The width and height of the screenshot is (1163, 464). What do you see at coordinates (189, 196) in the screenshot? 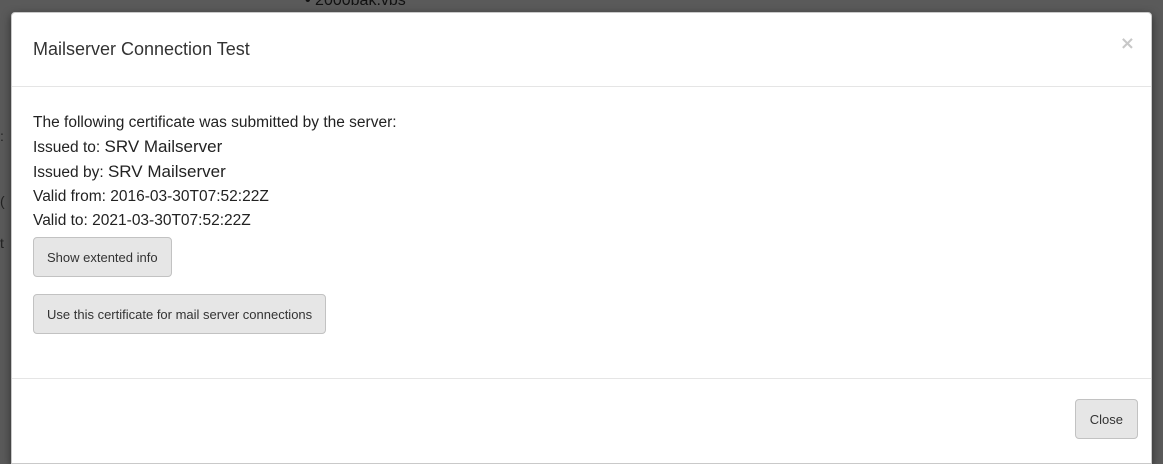
I see `valid-from-value: 2016-03-30T07:52:22Z` at bounding box center [189, 196].